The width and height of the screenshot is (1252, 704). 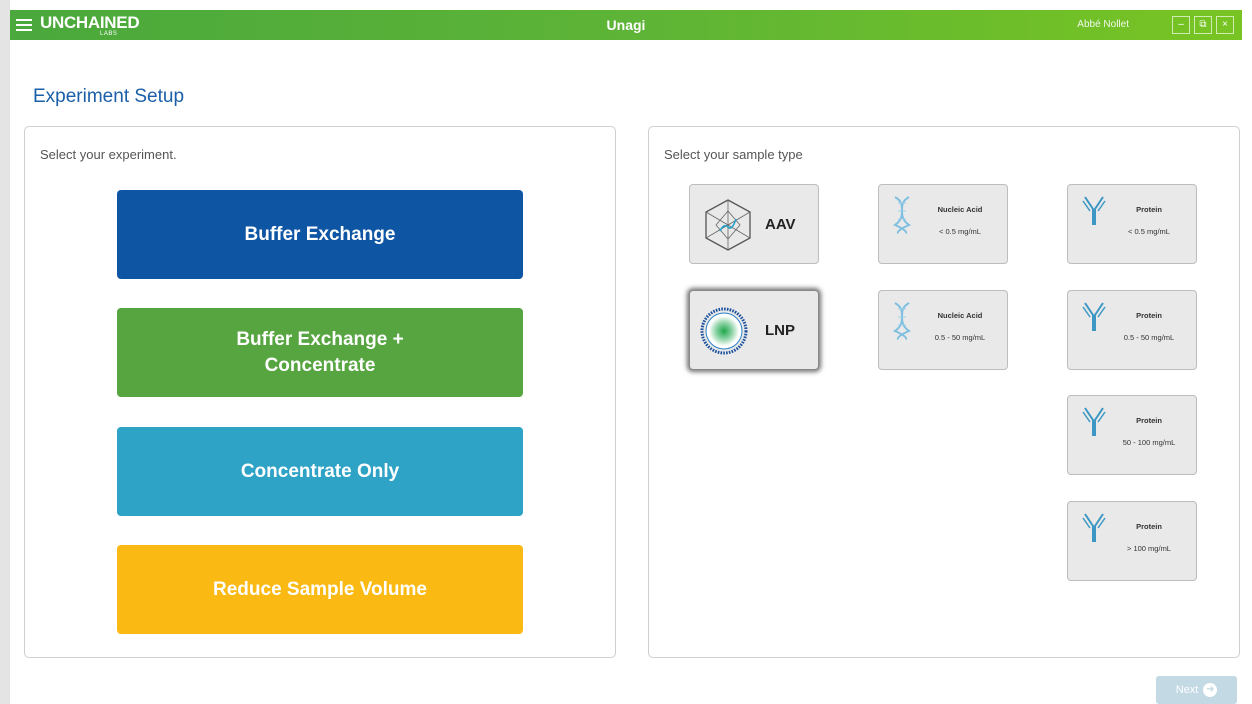 I want to click on title-bar: UNCHAINED LABS Unagi Abbé Nollet – ⧉ ×, so click(x=626, y=25).